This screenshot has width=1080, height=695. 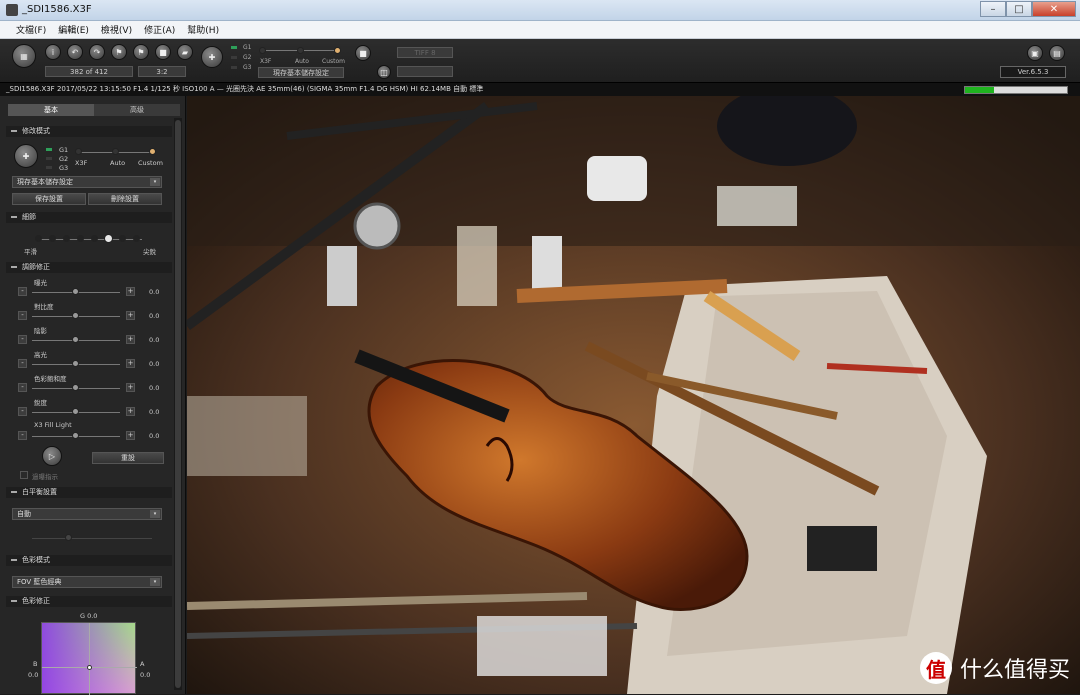 I want to click on rotate-right-icon: ↷, so click(x=97, y=52).